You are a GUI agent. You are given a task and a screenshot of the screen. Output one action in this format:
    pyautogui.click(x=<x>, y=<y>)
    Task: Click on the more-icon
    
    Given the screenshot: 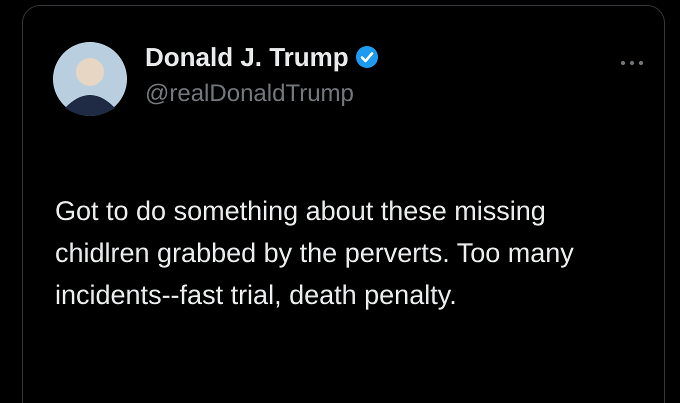 What is the action you would take?
    pyautogui.click(x=632, y=63)
    